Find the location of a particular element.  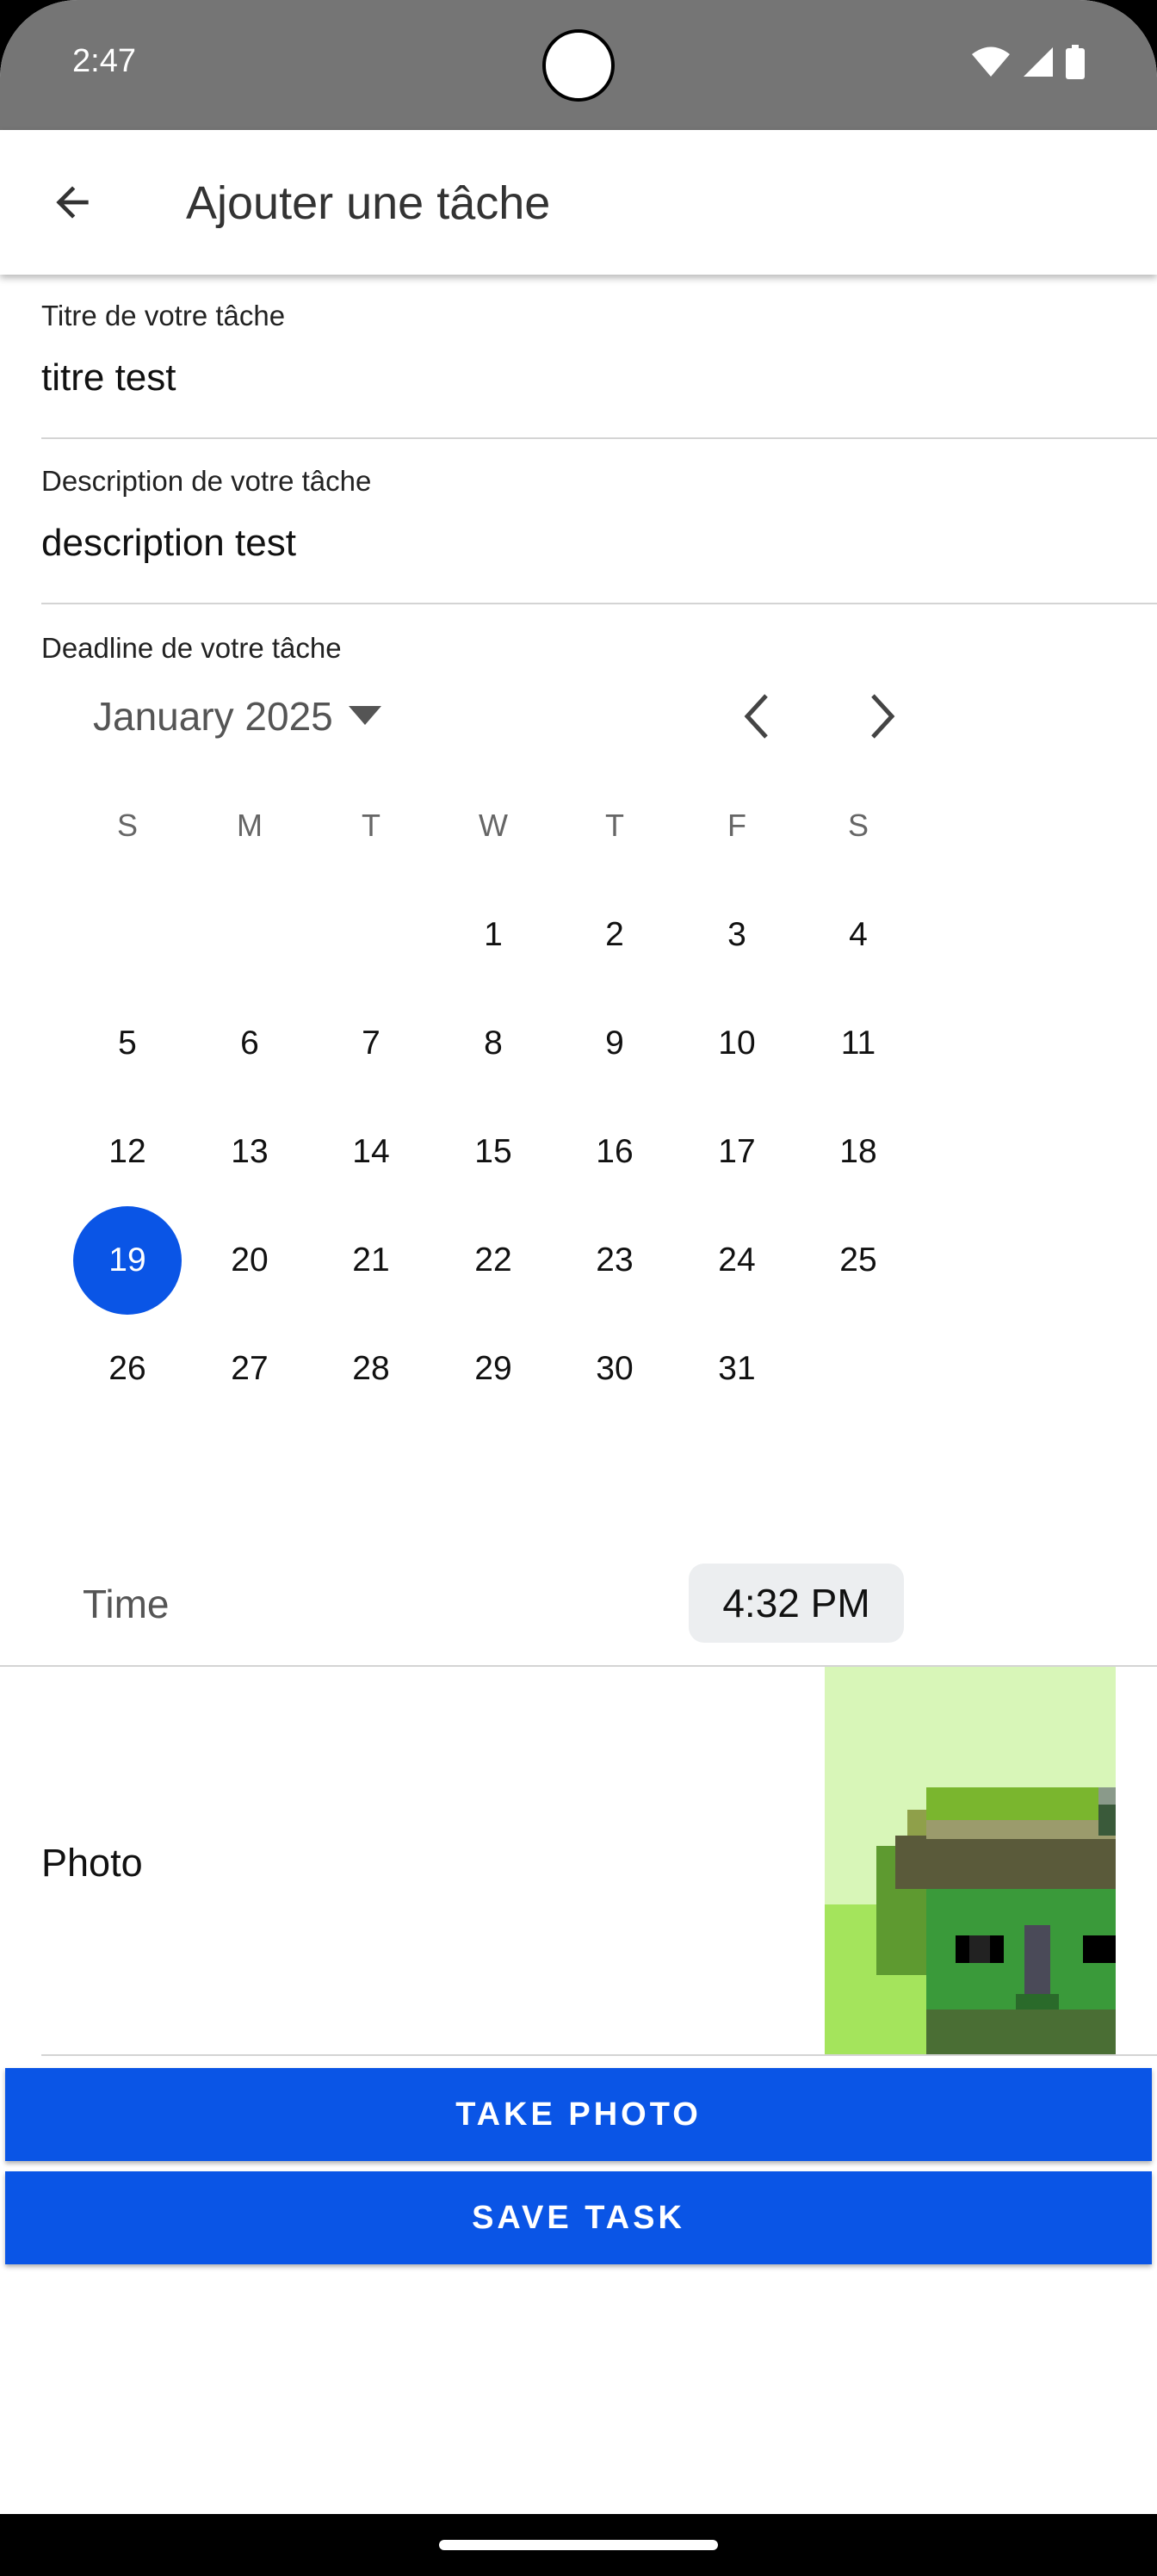

calendar-day: 24 is located at coordinates (737, 1261).